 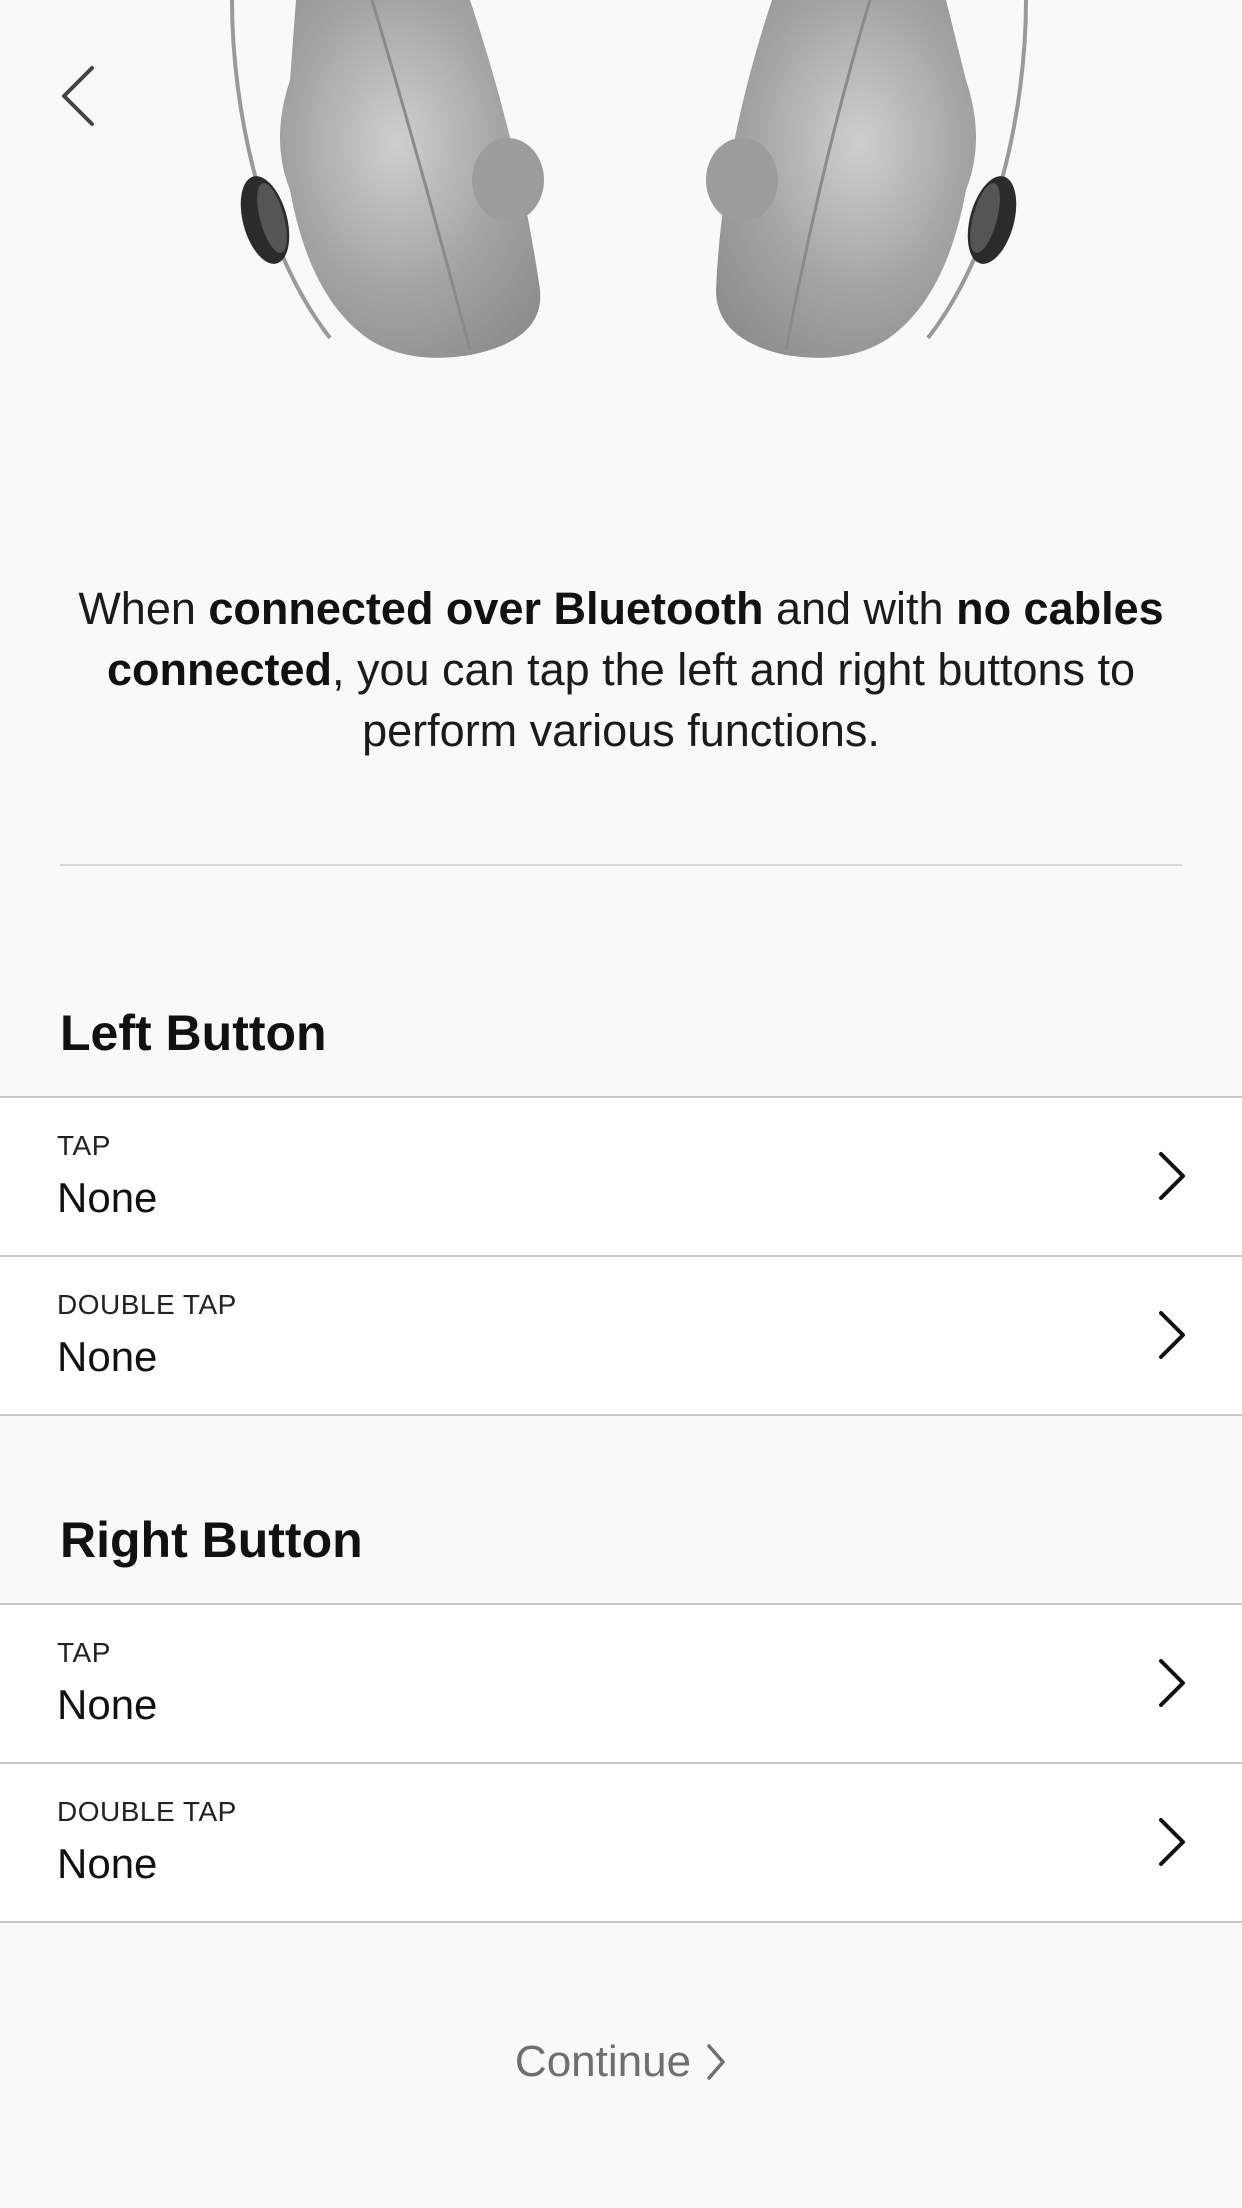 I want to click on continue-label: Continue, so click(x=603, y=2061).